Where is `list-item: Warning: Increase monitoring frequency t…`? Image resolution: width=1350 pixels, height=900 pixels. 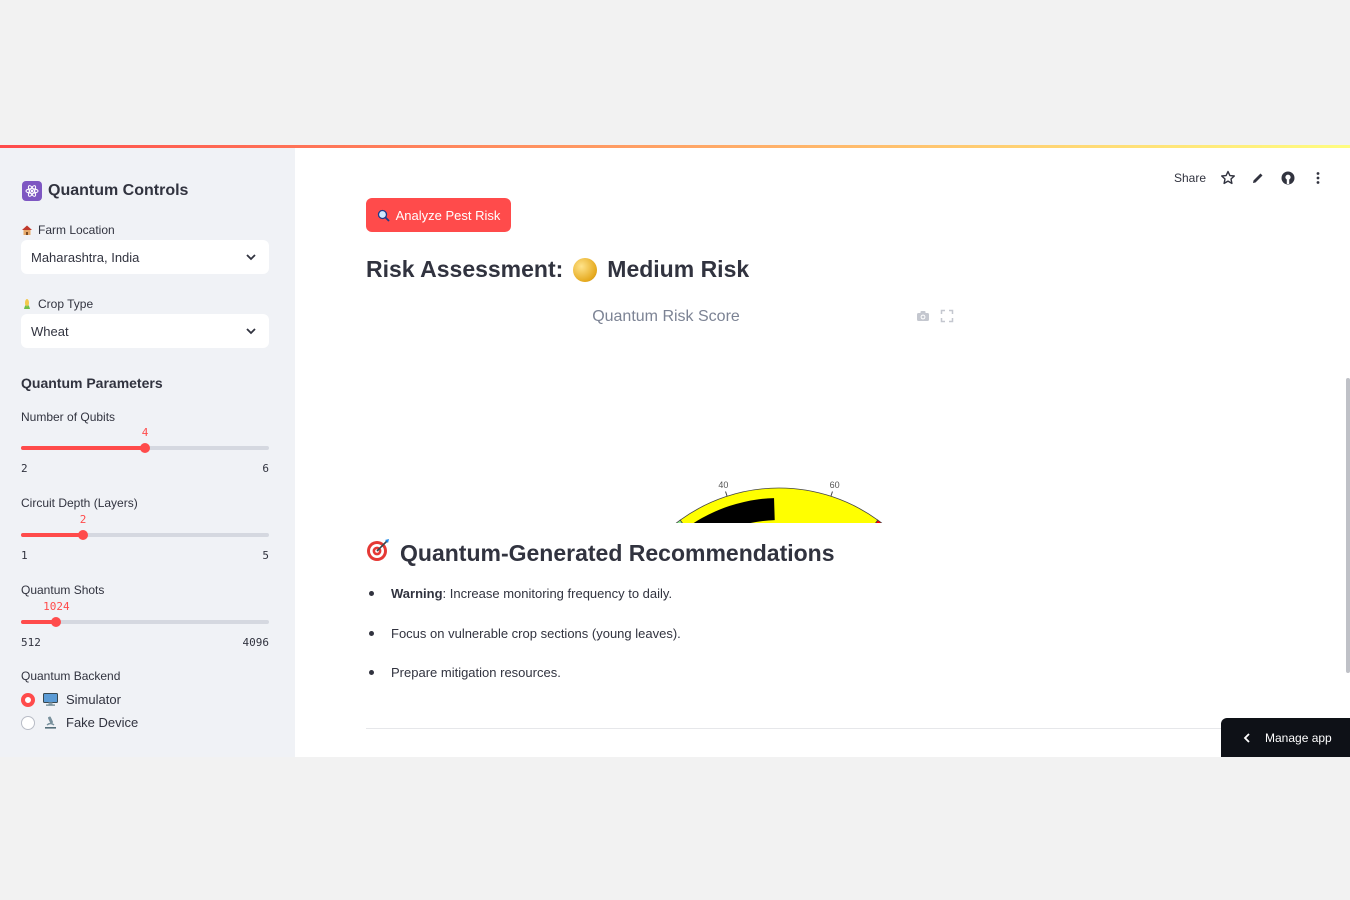
list-item: Warning: Increase monitoring frequency t… is located at coordinates (523, 605).